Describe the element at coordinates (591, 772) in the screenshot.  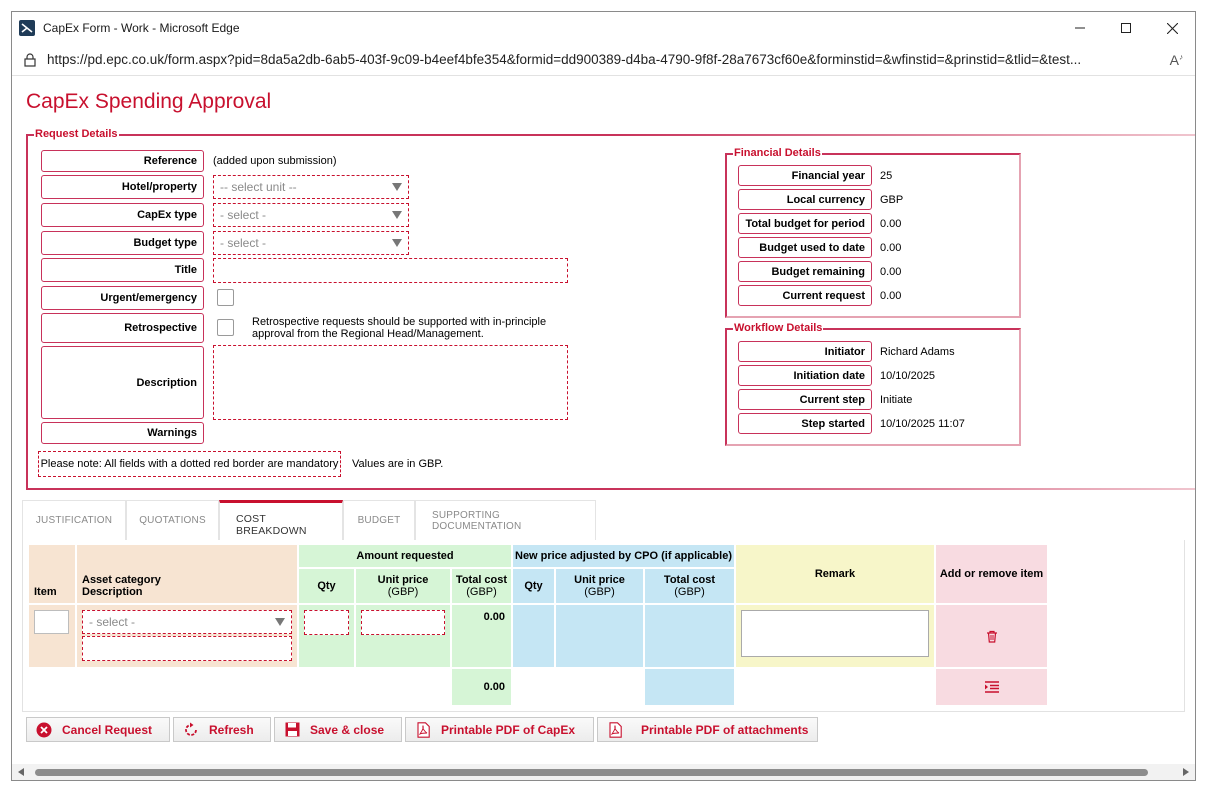
I see `scrollbar-thumb` at that location.